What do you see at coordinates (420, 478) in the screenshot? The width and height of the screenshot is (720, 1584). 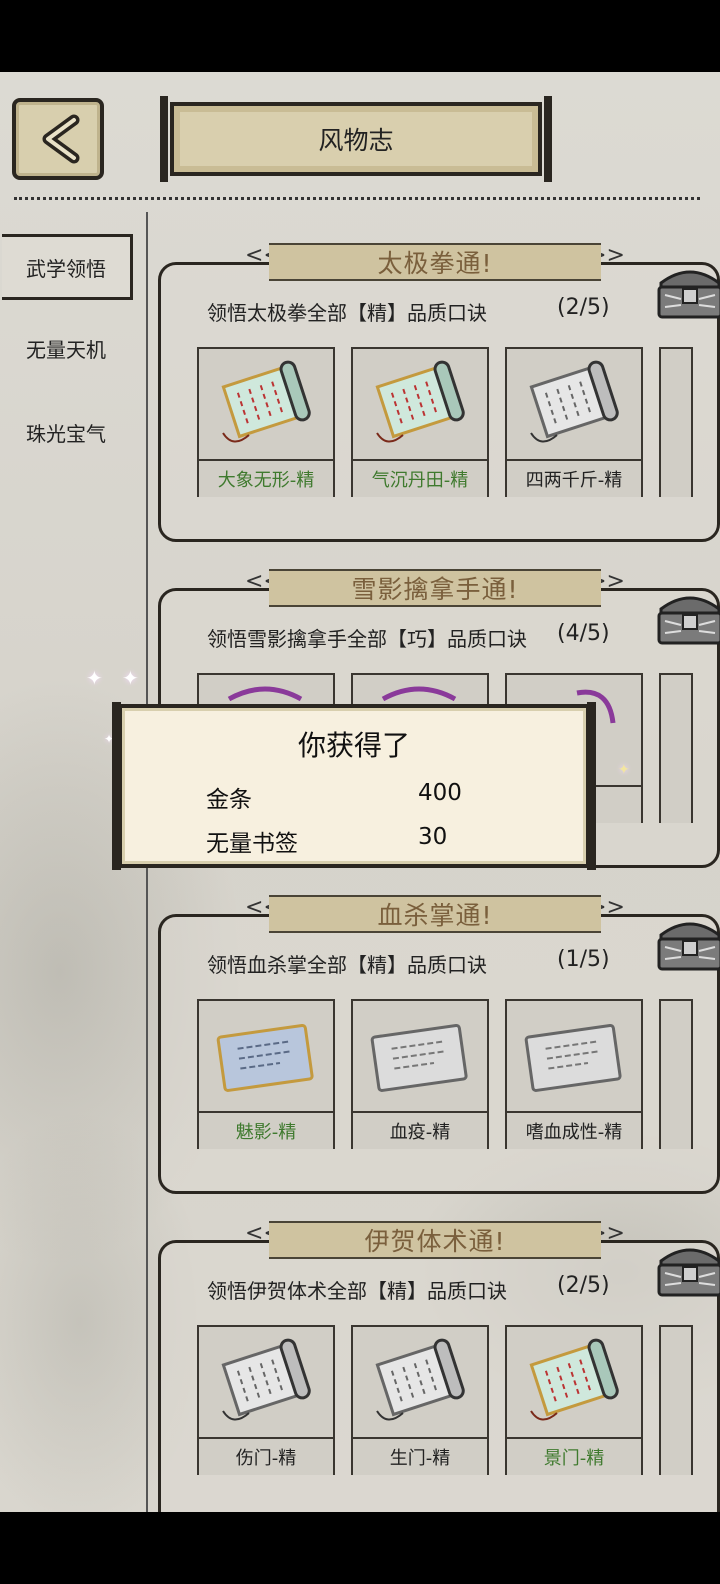 I see `item-name: 气沉丹田-精` at bounding box center [420, 478].